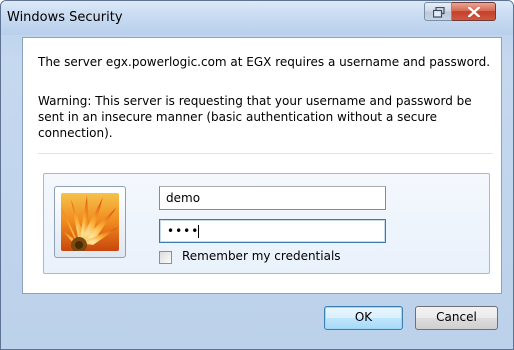  I want to click on text-caret, so click(198, 231).